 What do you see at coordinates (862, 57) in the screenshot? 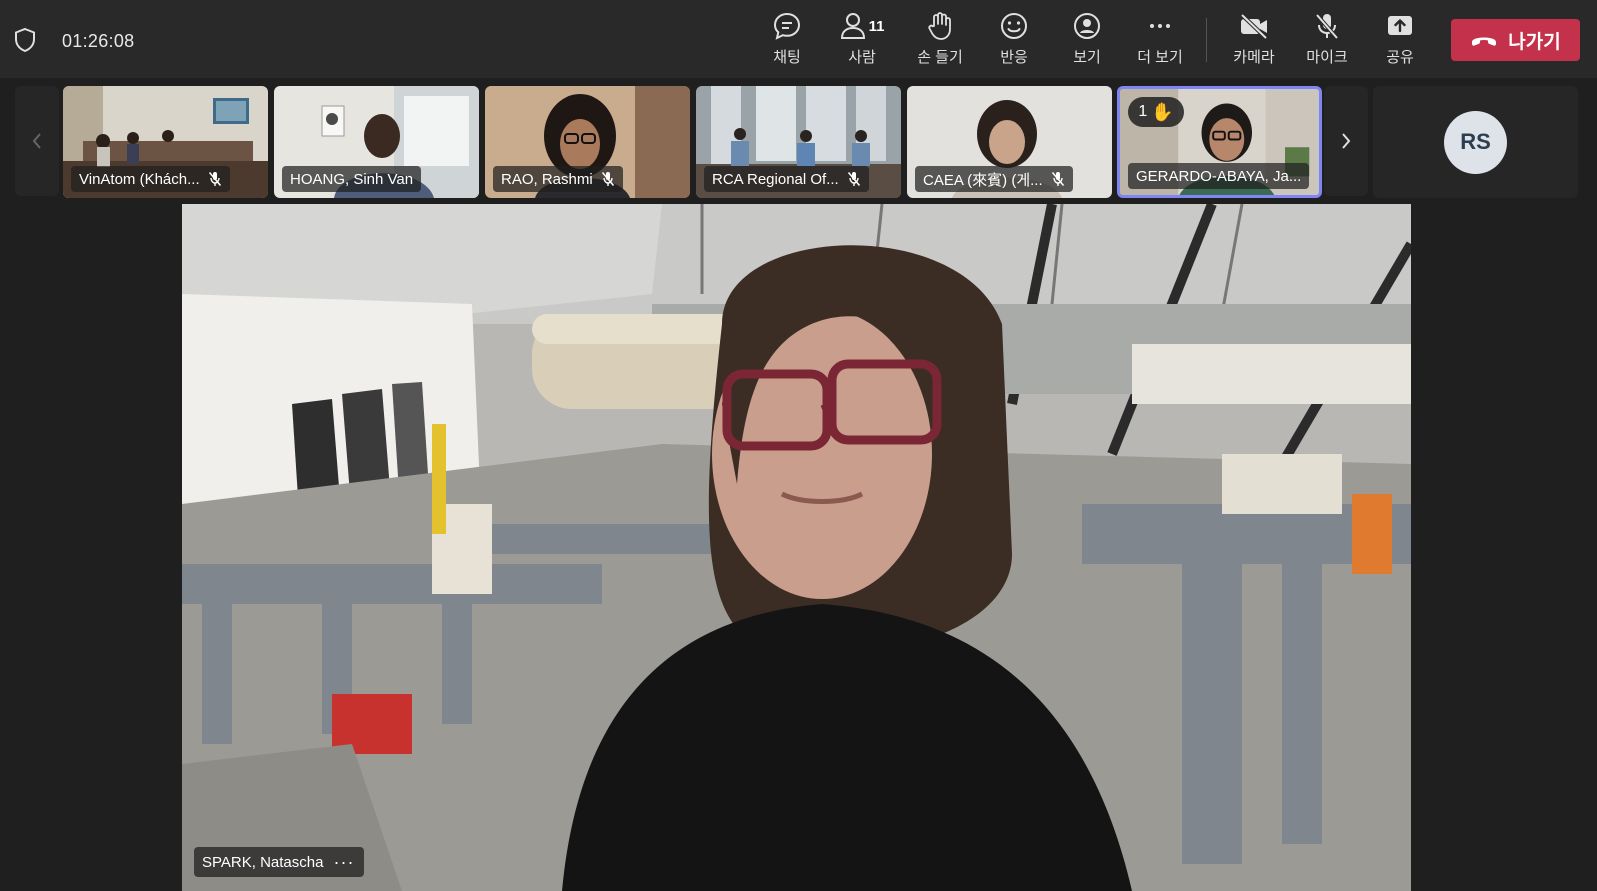
I see `people-label: 사람` at bounding box center [862, 57].